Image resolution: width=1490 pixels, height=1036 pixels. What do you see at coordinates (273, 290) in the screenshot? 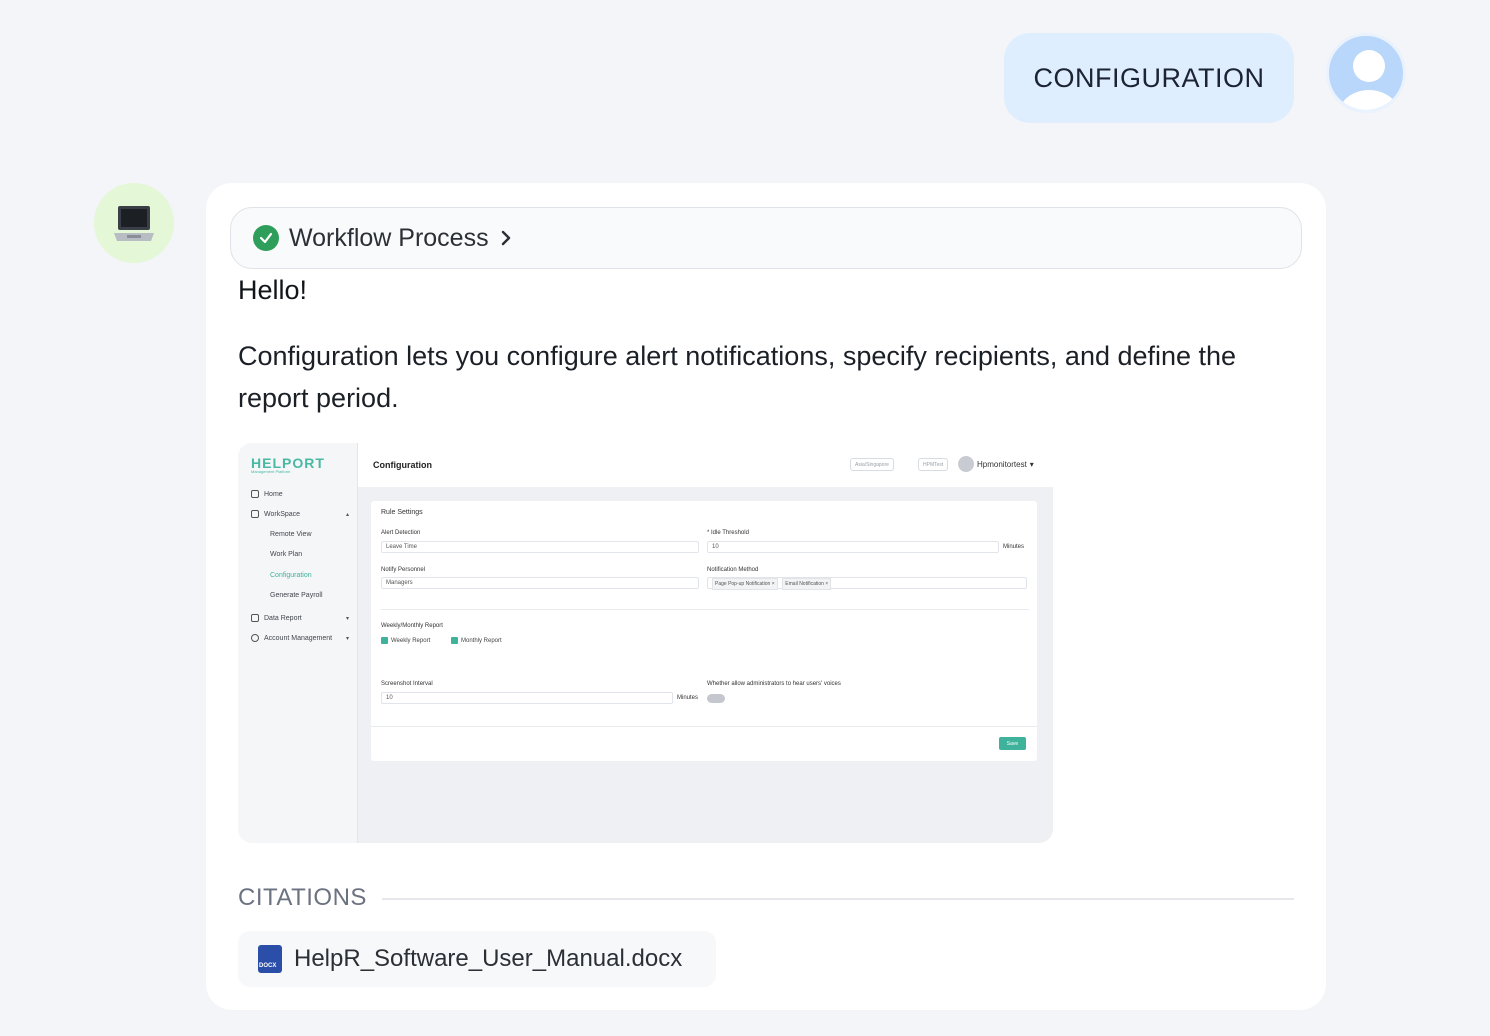
I see `greeting-text: Hello!` at bounding box center [273, 290].